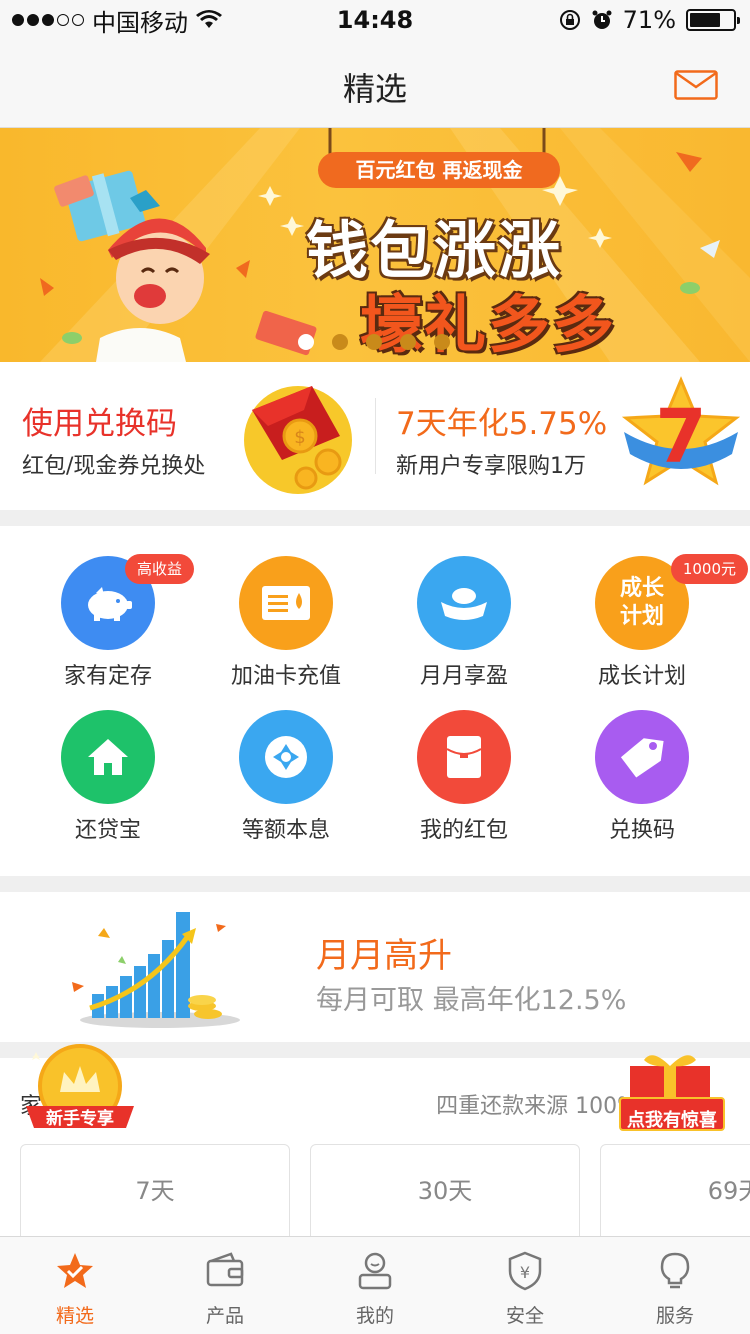  I want to click on grid-item-label: 我的红包, so click(463, 830).